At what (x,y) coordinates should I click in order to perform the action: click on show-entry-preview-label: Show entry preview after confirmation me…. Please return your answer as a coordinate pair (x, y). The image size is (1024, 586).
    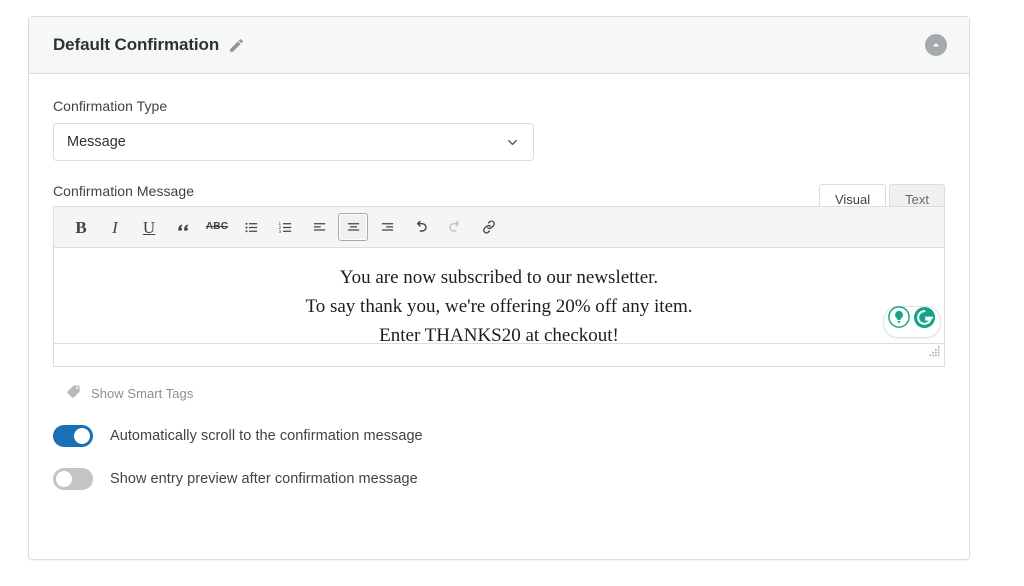
    Looking at the image, I should click on (264, 479).